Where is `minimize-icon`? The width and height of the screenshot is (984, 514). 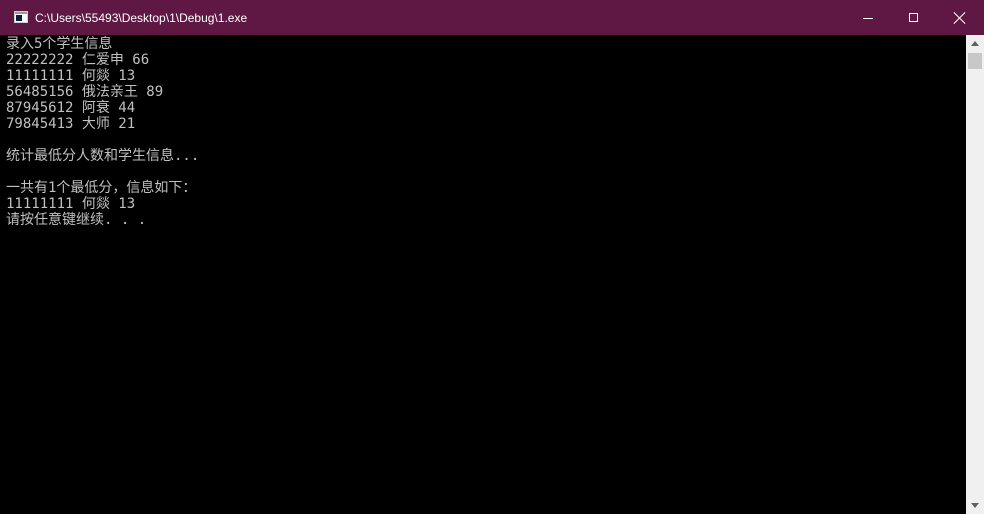 minimize-icon is located at coordinates (868, 18).